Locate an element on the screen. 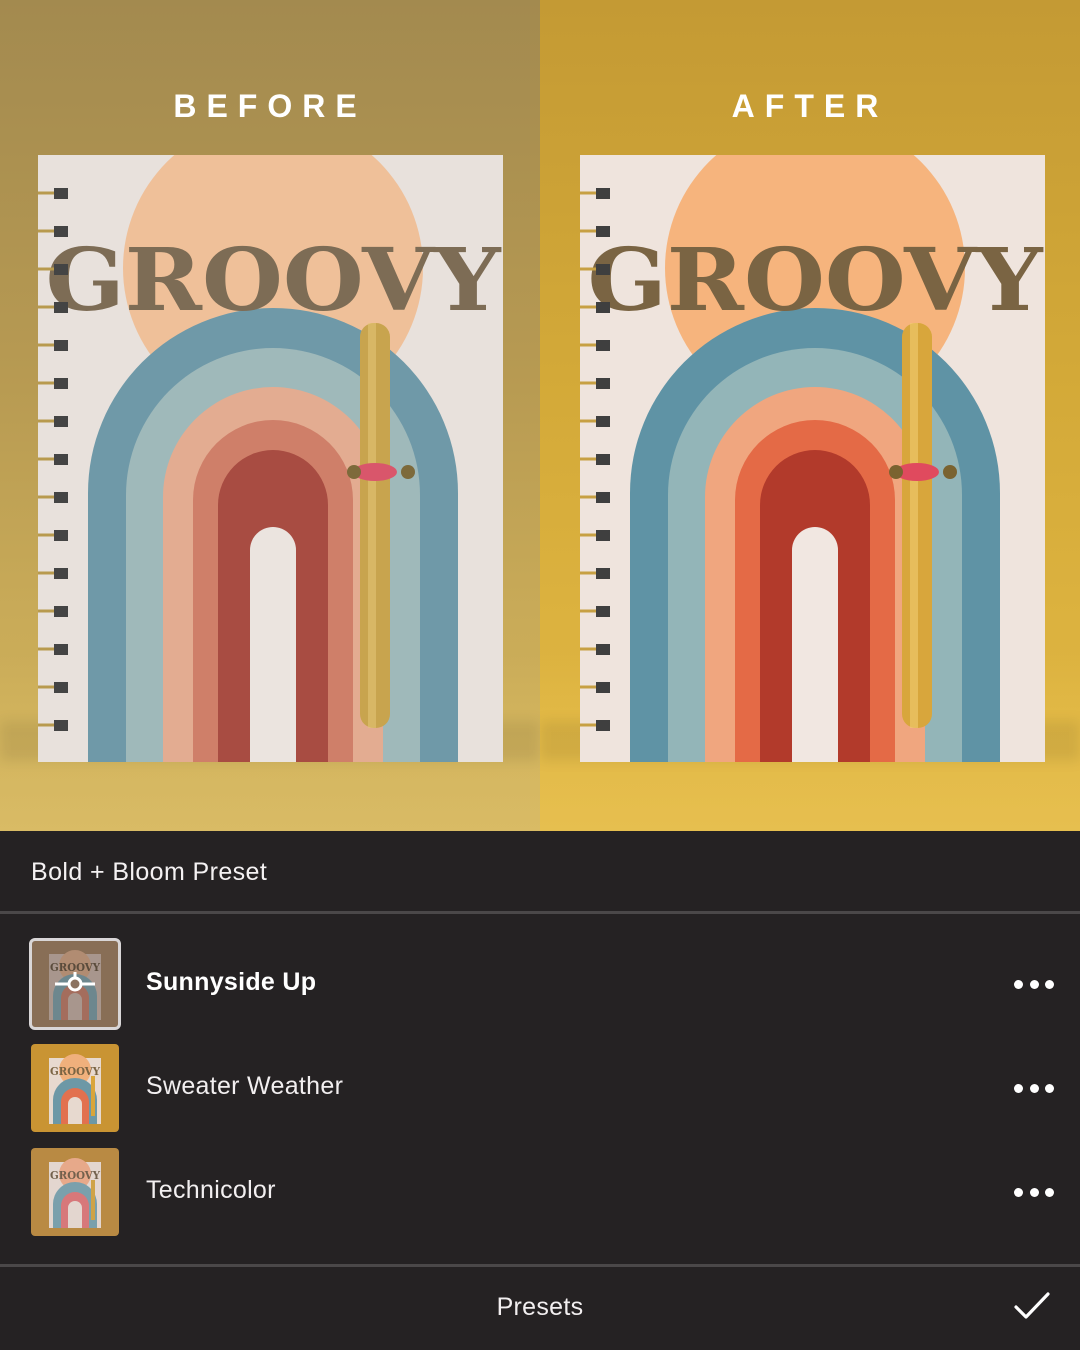 Image resolution: width=1080 pixels, height=1350 pixels. preset-item-sweater-weather: GROOVY Sweater Weather is located at coordinates (540, 1089).